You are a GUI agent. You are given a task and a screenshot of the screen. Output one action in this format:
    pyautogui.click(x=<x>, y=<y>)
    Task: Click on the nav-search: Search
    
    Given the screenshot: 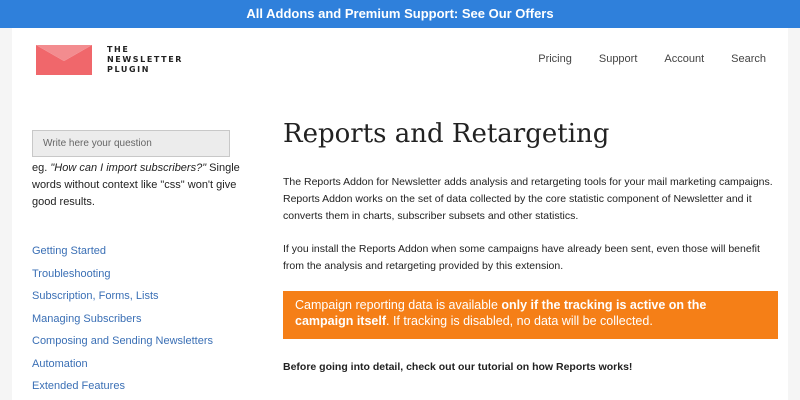 What is the action you would take?
    pyautogui.click(x=748, y=59)
    